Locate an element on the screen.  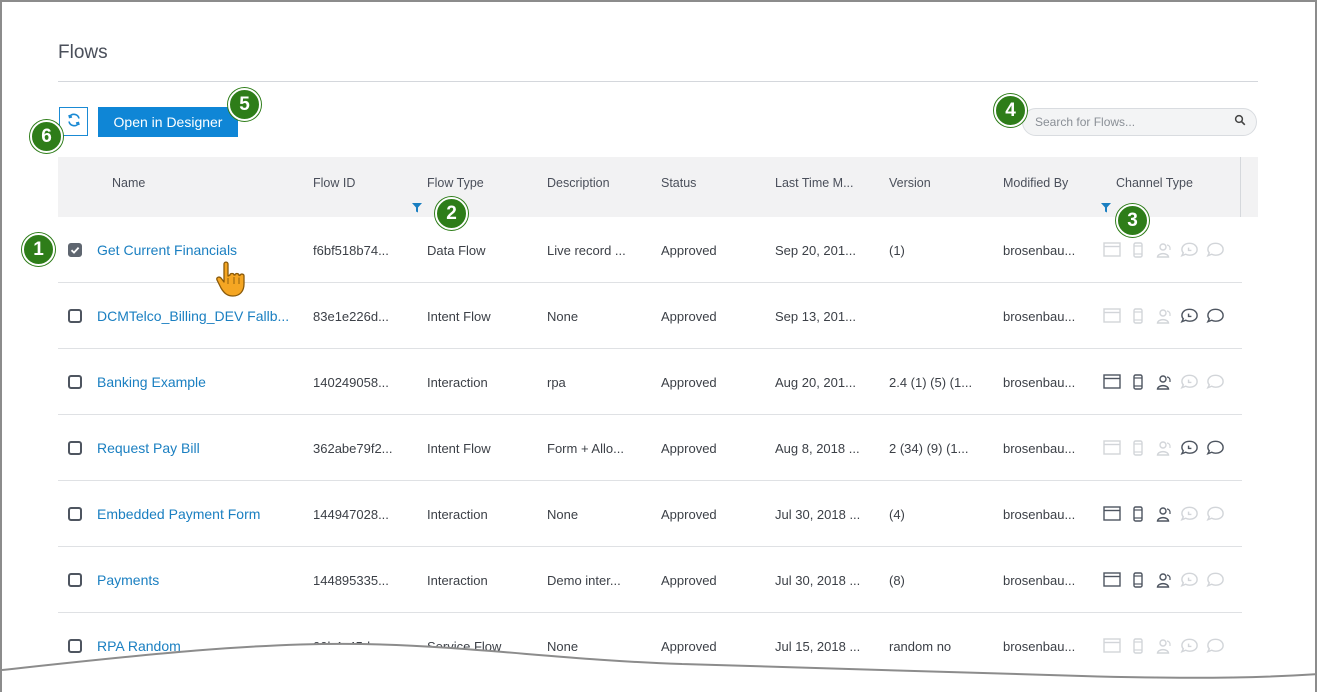
flow-name-link: Payments is located at coordinates (128, 580).